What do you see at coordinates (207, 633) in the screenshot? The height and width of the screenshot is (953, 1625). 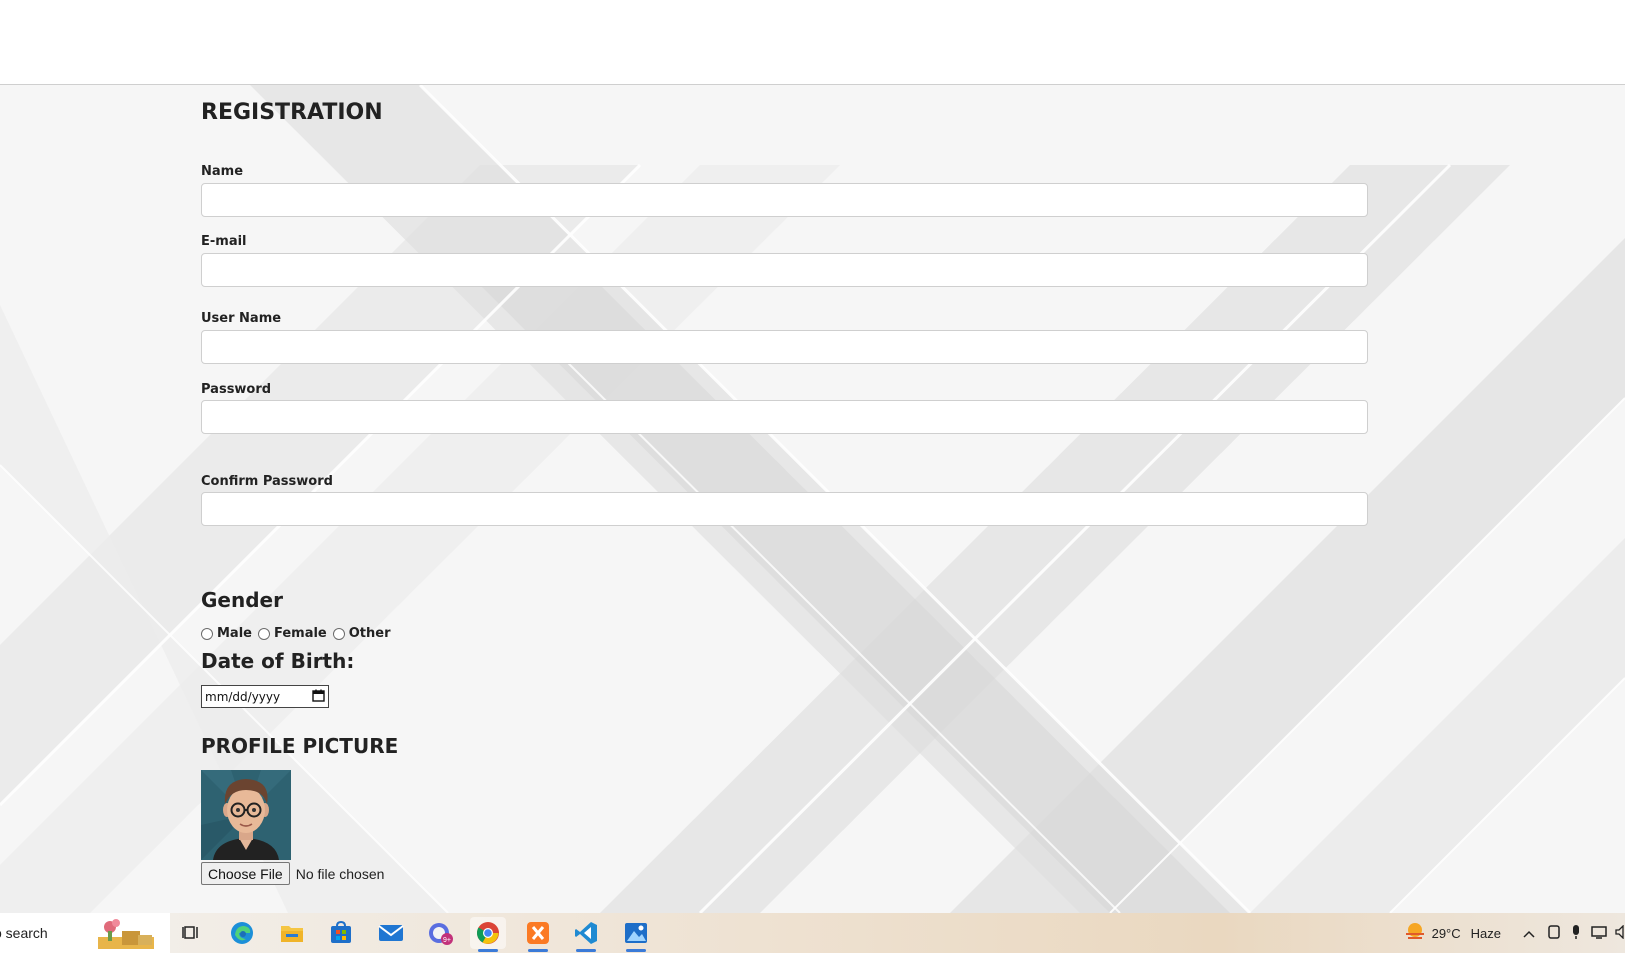 I see `gender-male-radio` at bounding box center [207, 633].